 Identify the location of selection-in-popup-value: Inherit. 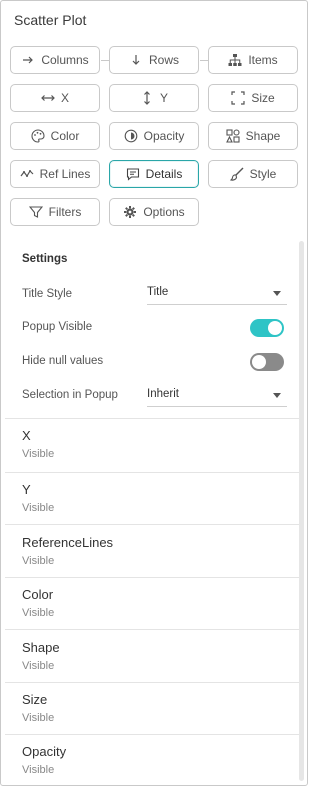
(163, 394).